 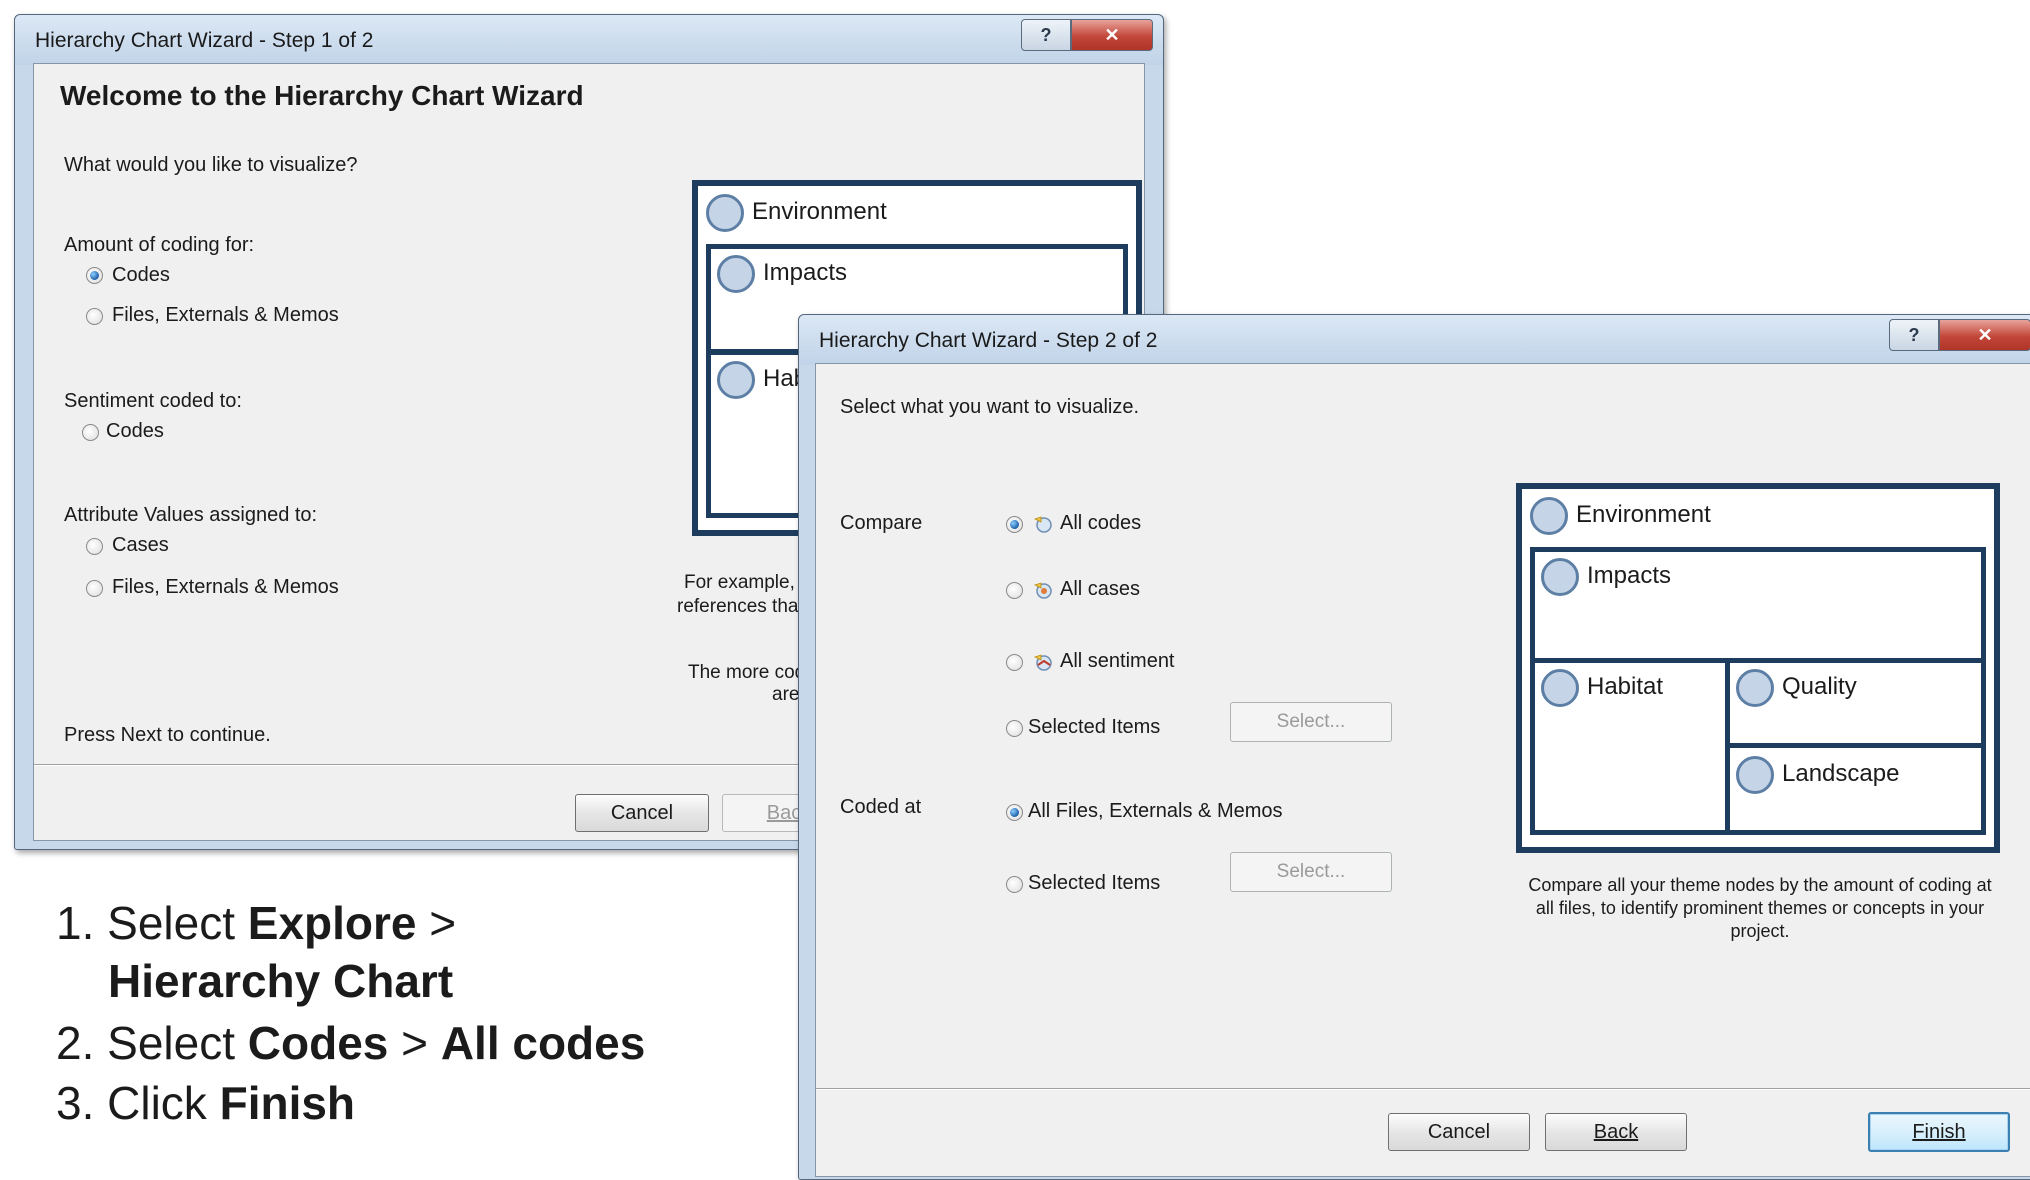 I want to click on finish-button: Finish, so click(x=1939, y=1132).